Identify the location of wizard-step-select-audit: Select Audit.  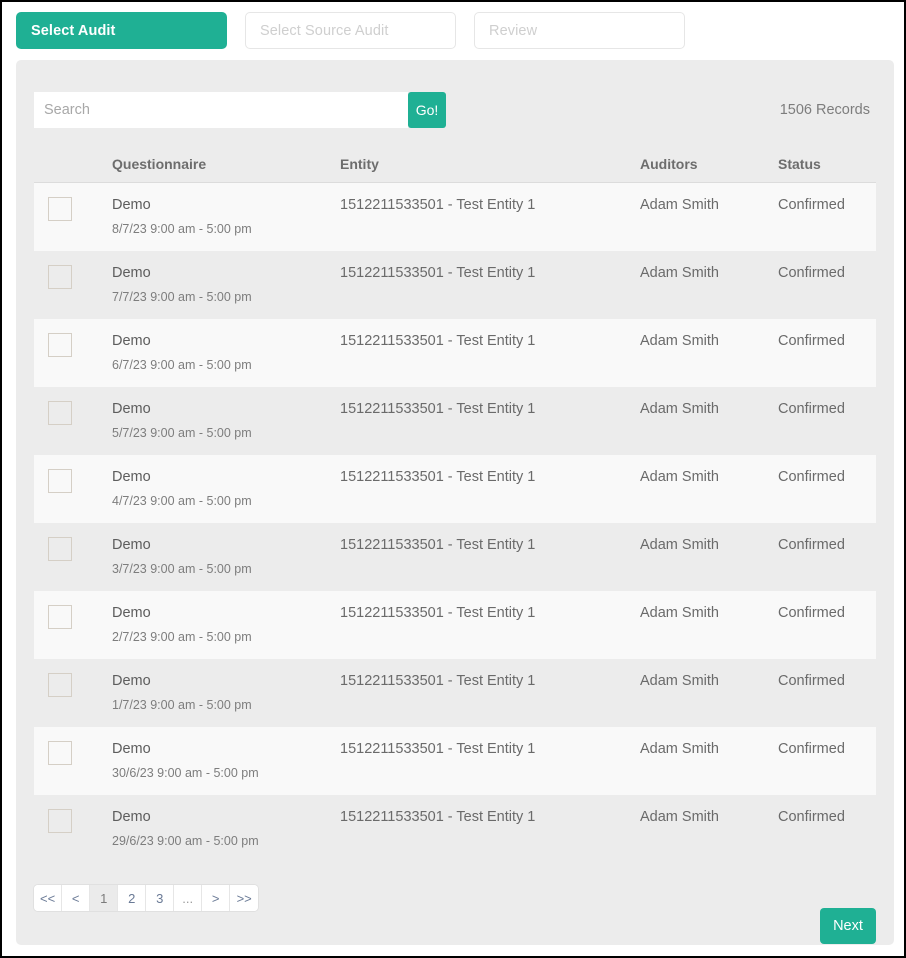
(121, 30).